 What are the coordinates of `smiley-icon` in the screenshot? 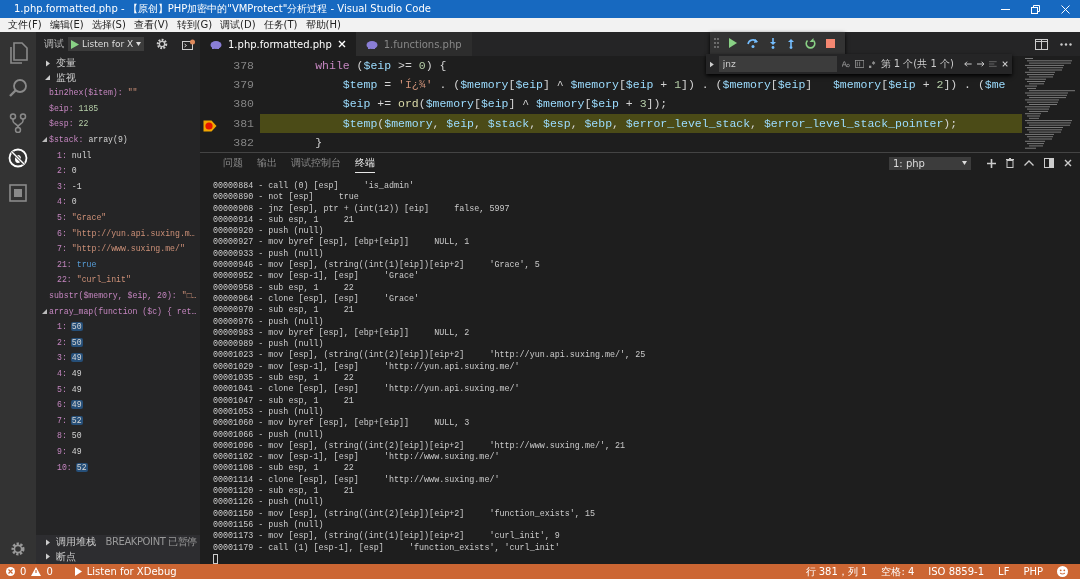 It's located at (1062, 571).